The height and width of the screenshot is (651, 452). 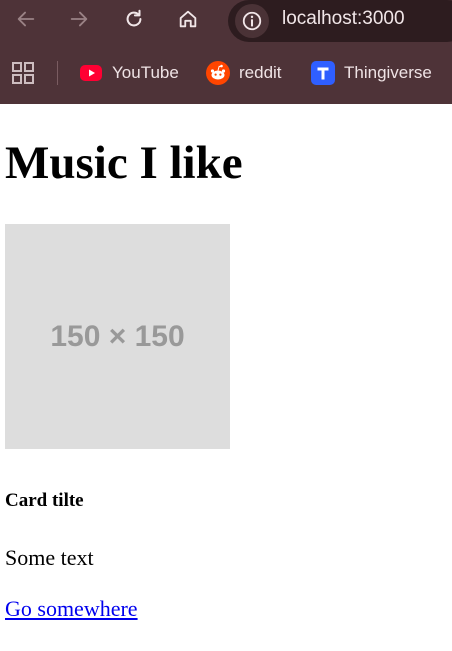 I want to click on home-icon, so click(x=188, y=19).